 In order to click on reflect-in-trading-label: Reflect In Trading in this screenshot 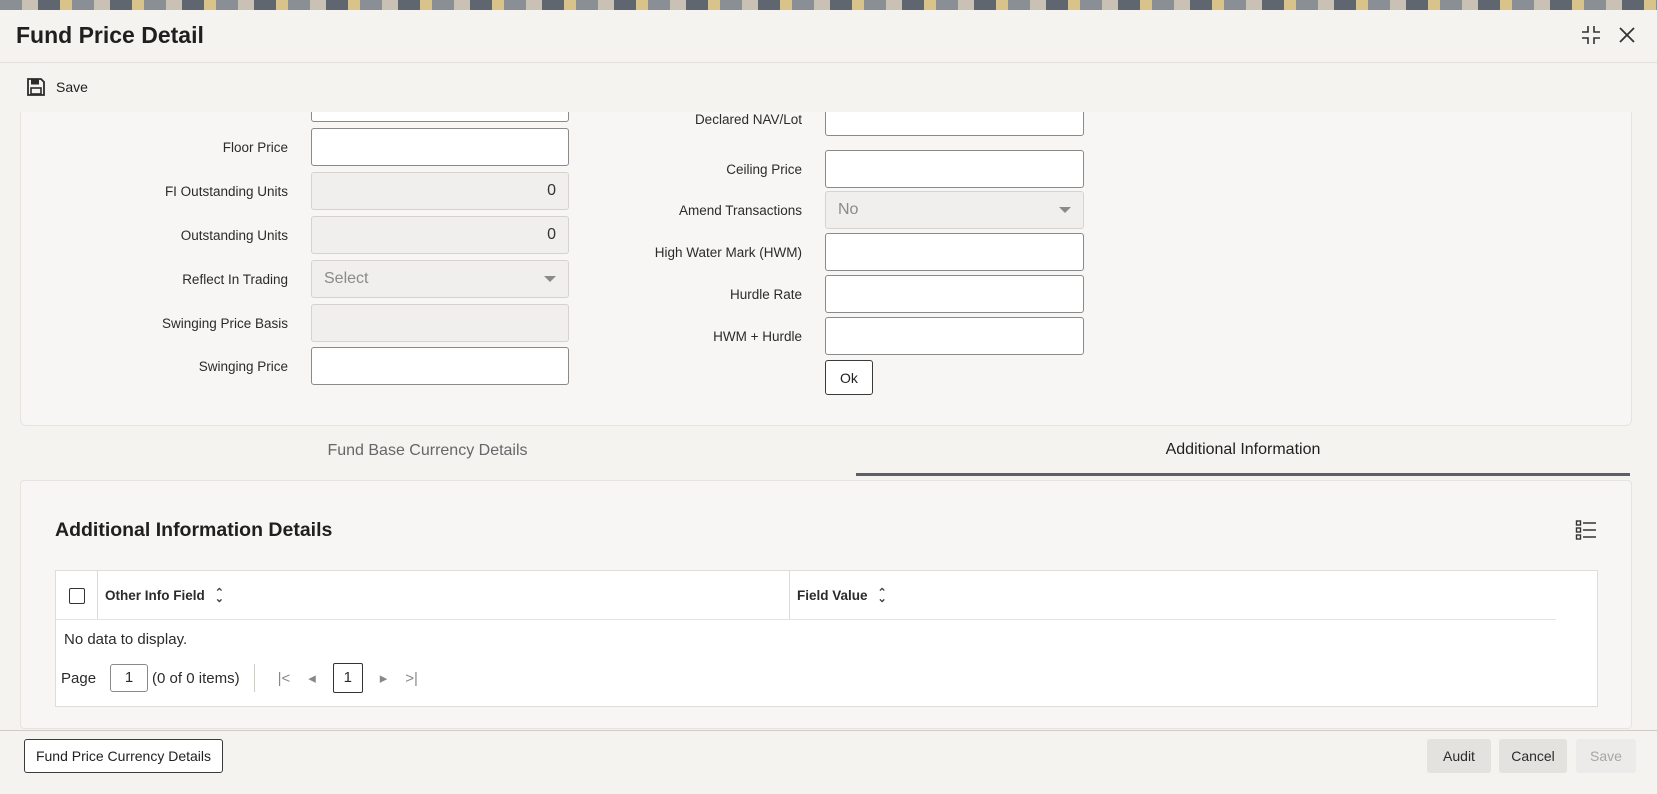, I will do `click(235, 279)`.